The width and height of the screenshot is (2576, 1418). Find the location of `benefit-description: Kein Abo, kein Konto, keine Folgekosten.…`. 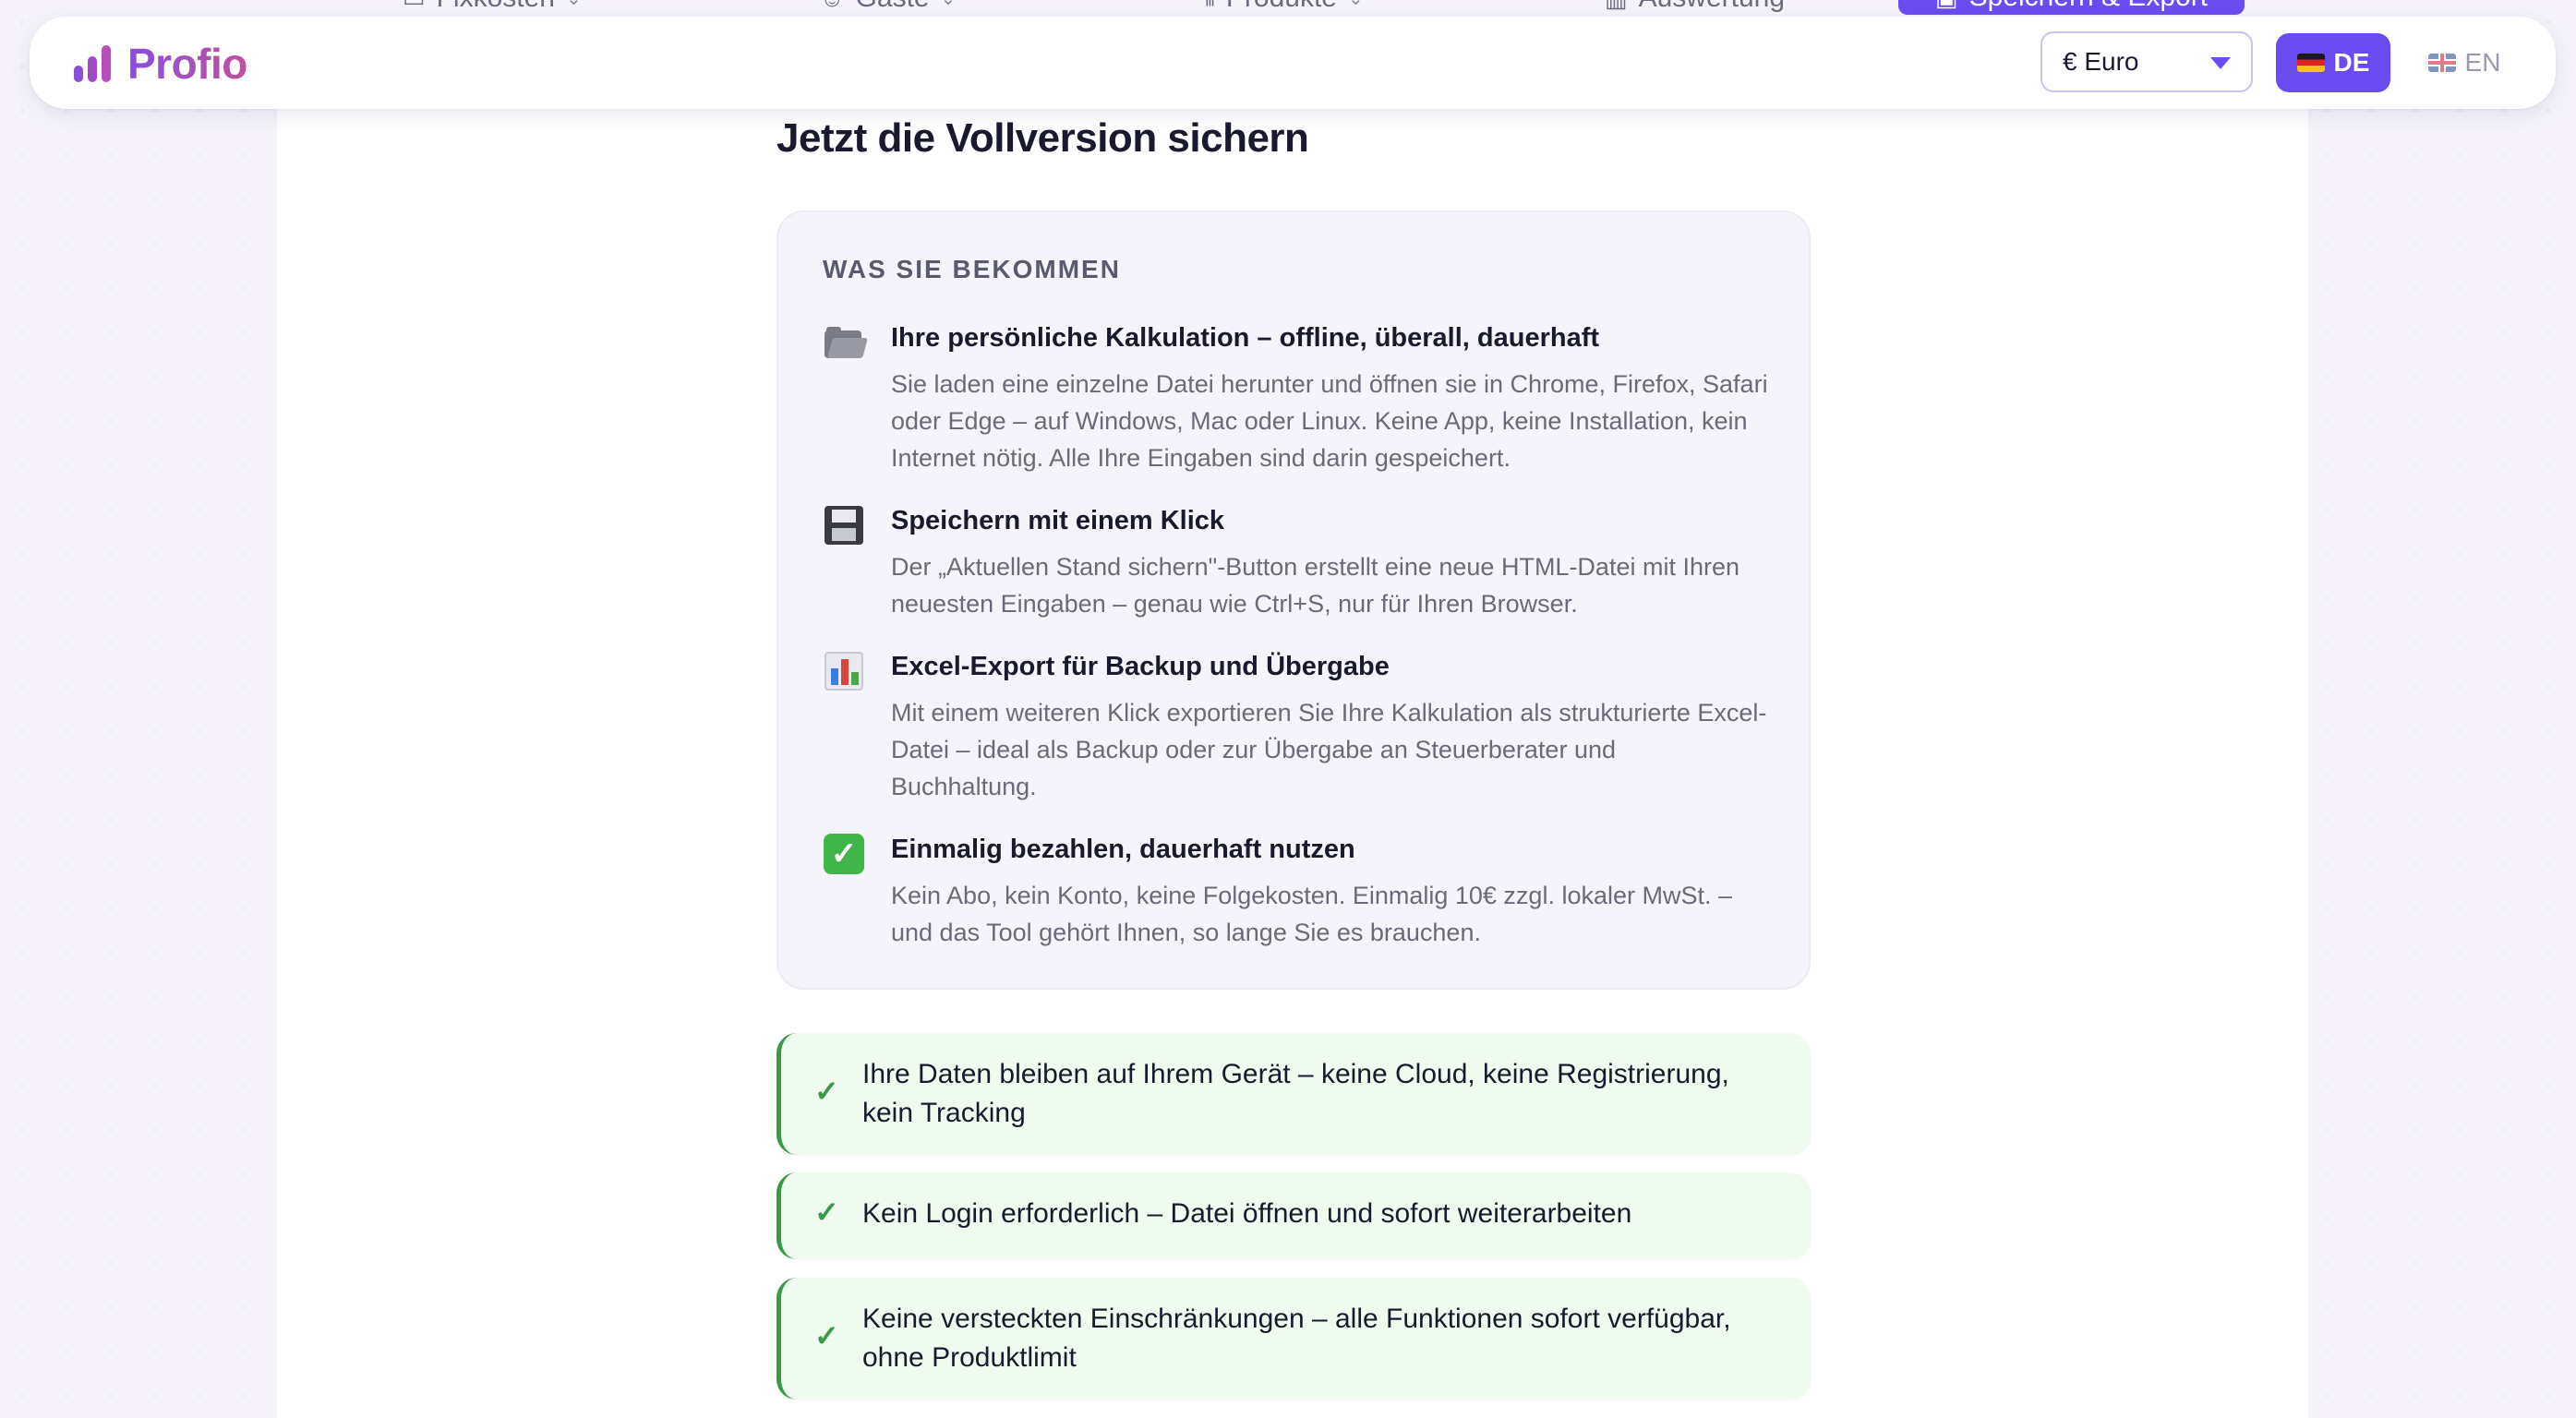

benefit-description: Kein Abo, kein Konto, keine Folgekosten.… is located at coordinates (1311, 914).